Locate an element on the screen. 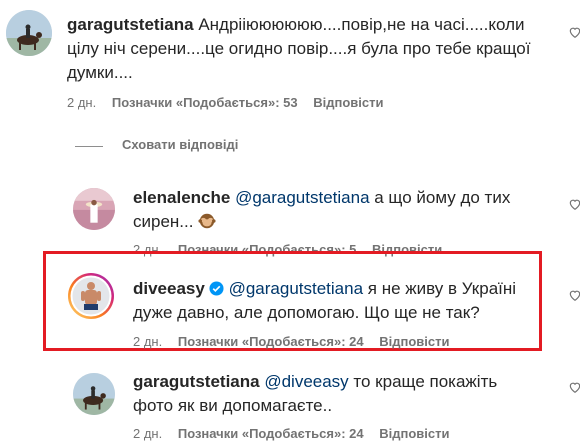 The height and width of the screenshot is (445, 580). likes-count: Позначки «Подобається»: 53 is located at coordinates (205, 102).